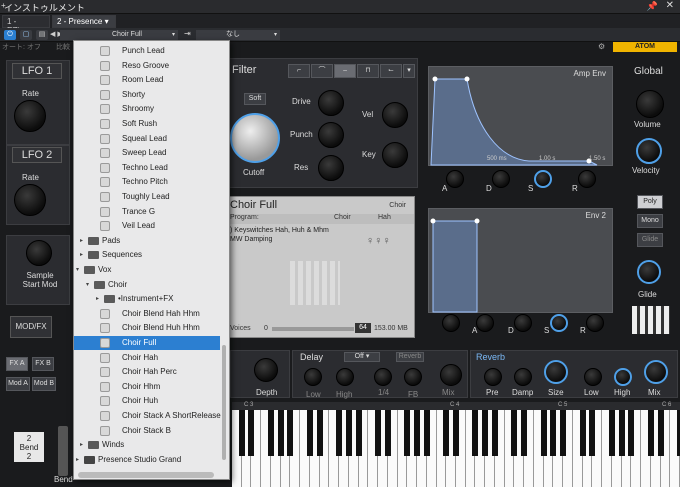  Describe the element at coordinates (147, 431) in the screenshot. I see `preset-item: Choir Stack B` at that location.